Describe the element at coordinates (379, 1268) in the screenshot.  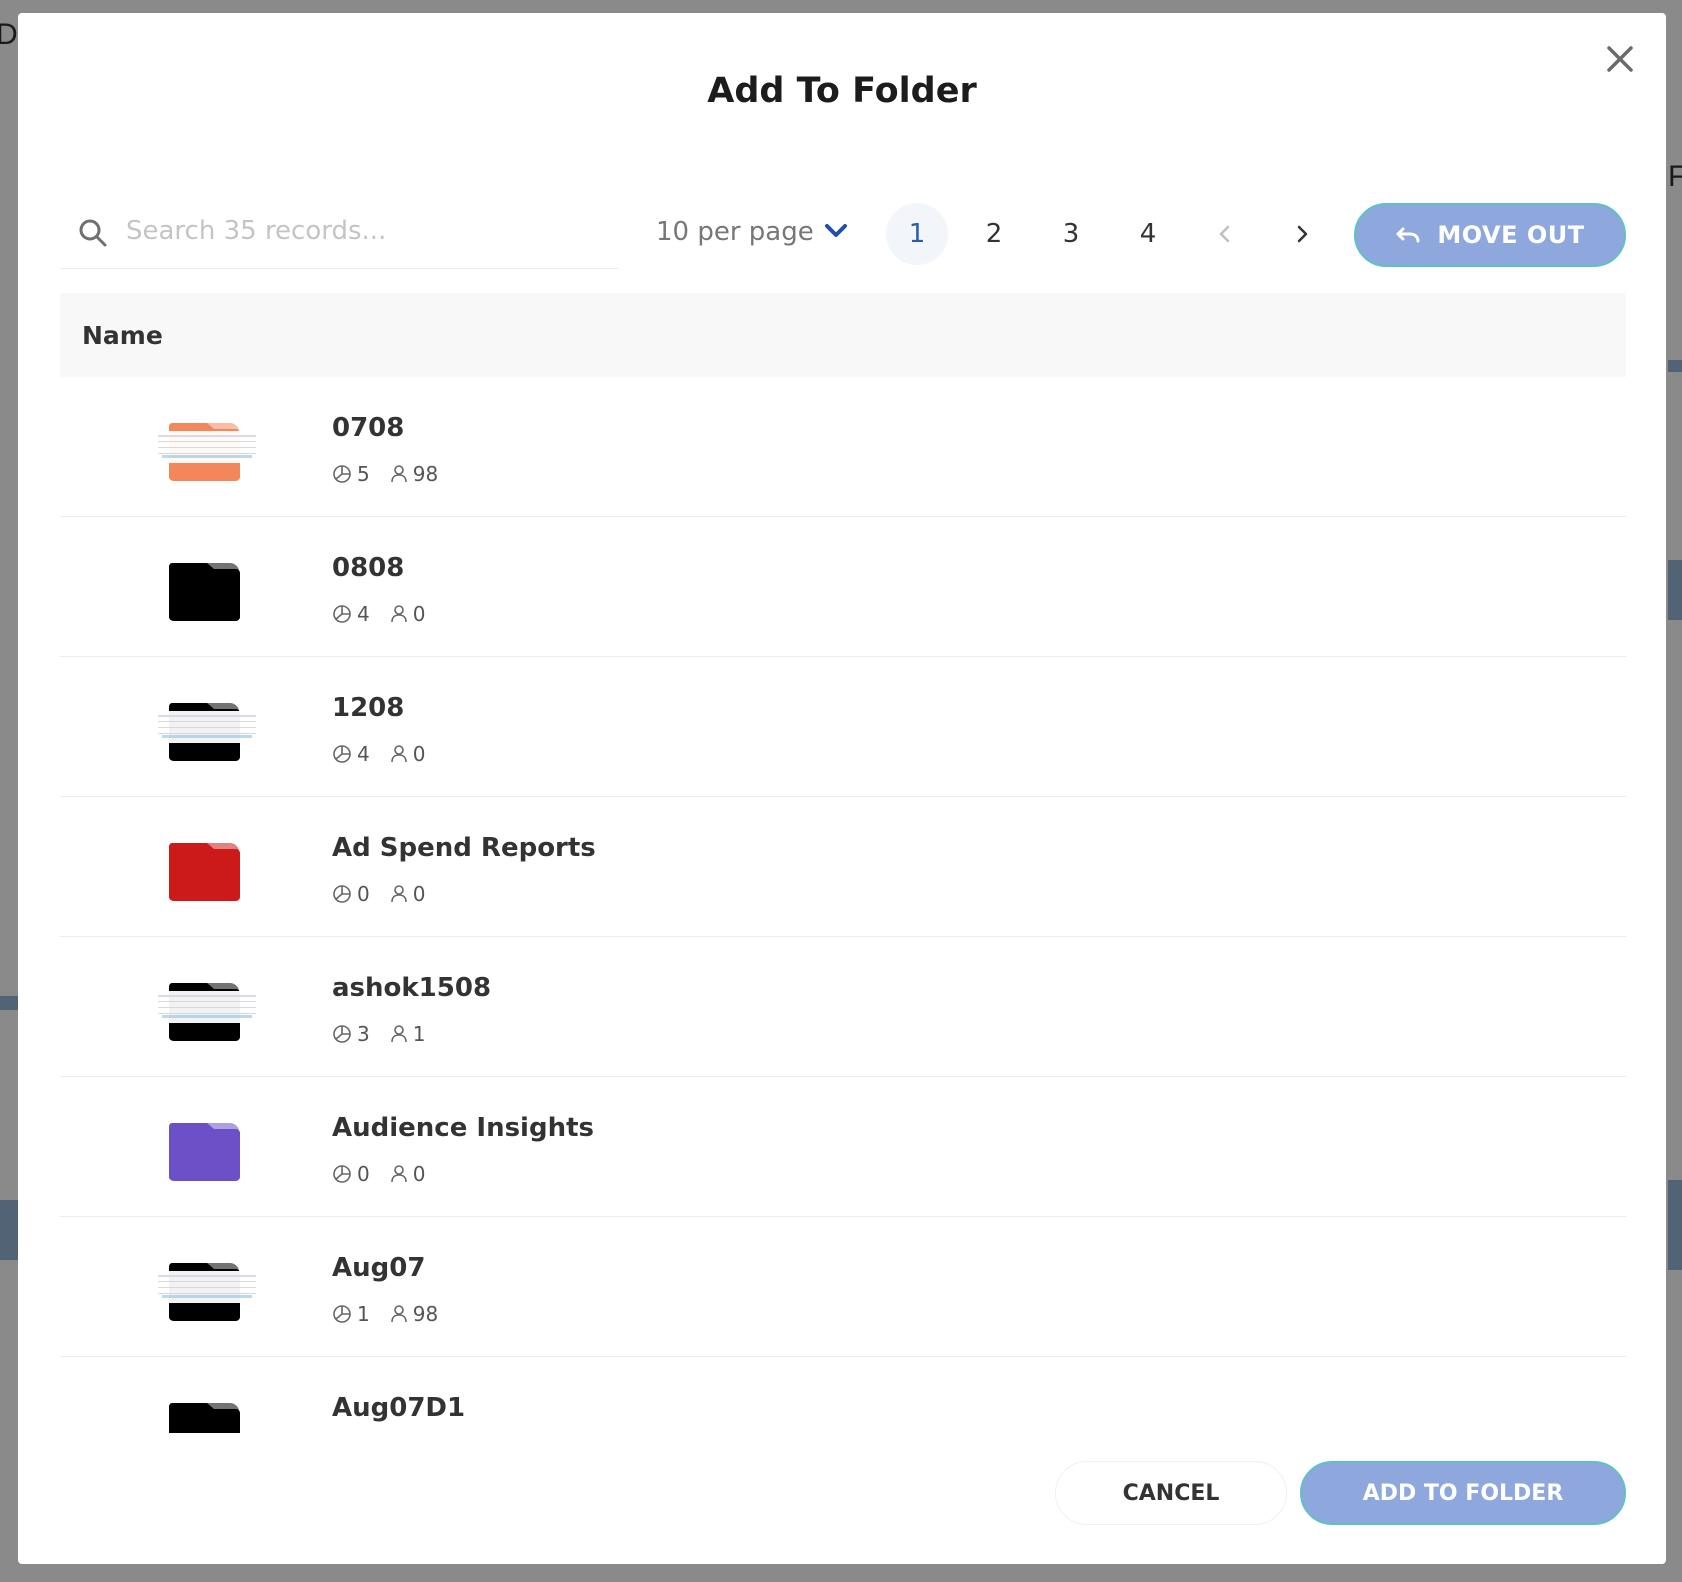
I see `folder-name: Aug07` at that location.